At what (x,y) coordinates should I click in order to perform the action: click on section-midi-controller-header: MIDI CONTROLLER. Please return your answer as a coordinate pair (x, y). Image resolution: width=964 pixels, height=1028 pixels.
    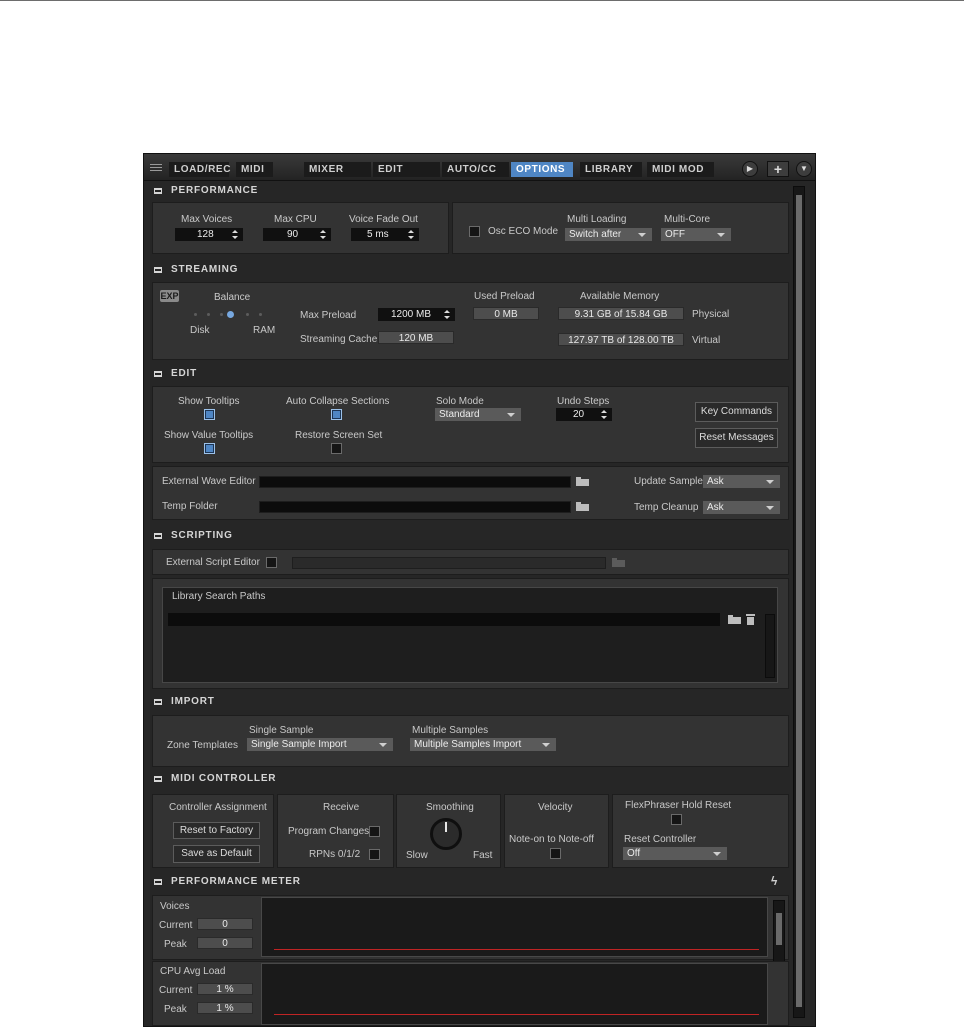
    Looking at the image, I should click on (470, 779).